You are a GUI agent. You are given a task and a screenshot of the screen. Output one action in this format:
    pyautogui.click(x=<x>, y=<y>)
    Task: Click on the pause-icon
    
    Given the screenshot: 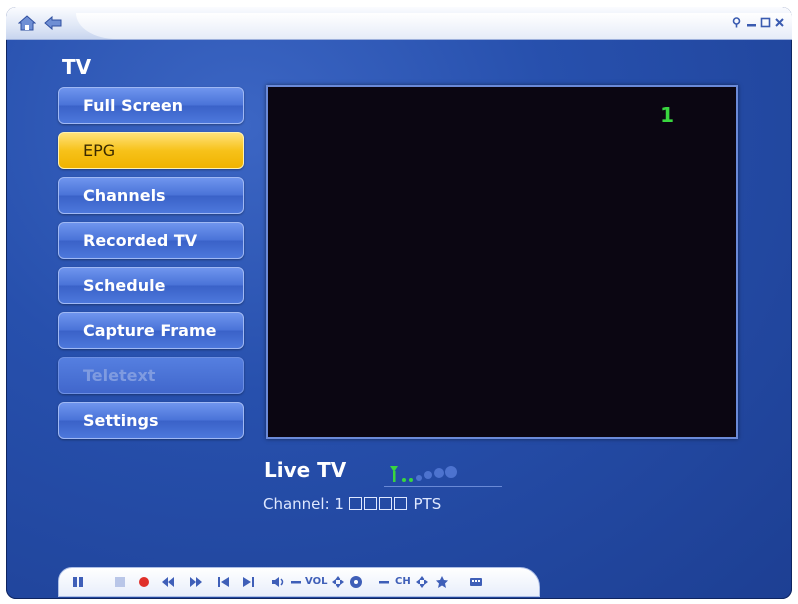 What is the action you would take?
    pyautogui.click(x=78, y=582)
    